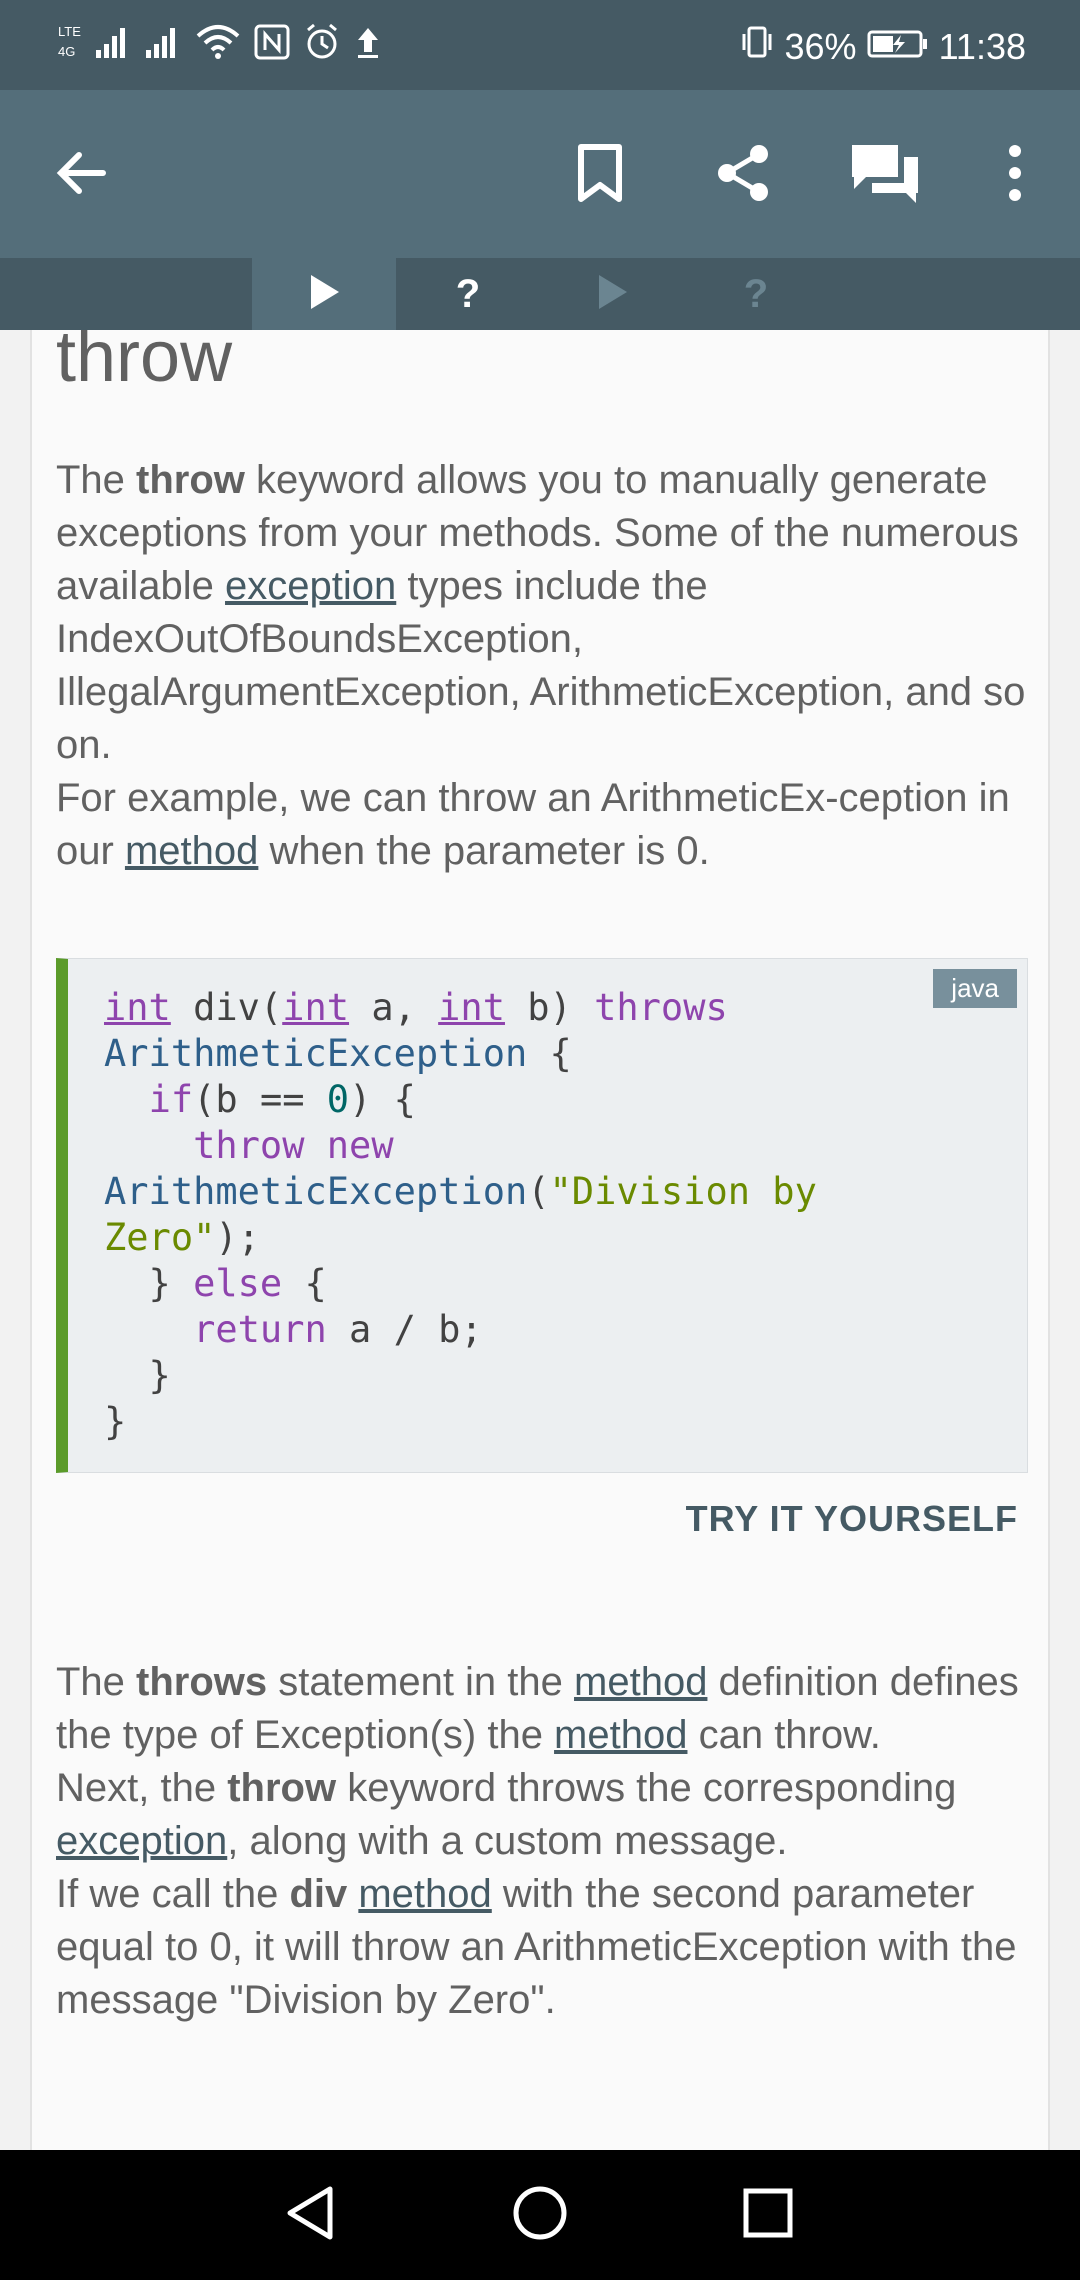 The image size is (1080, 2280). What do you see at coordinates (404, 1329) in the screenshot?
I see `code-token: a / b;` at bounding box center [404, 1329].